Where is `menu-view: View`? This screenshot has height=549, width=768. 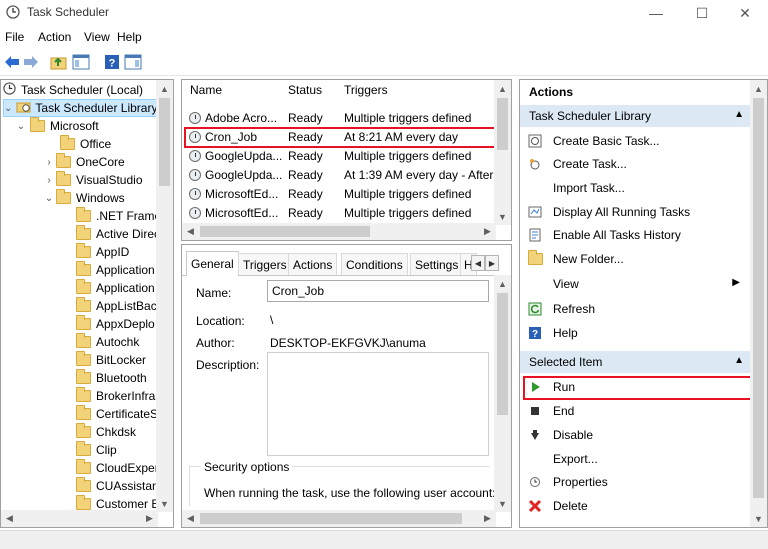 menu-view: View is located at coordinates (97, 37).